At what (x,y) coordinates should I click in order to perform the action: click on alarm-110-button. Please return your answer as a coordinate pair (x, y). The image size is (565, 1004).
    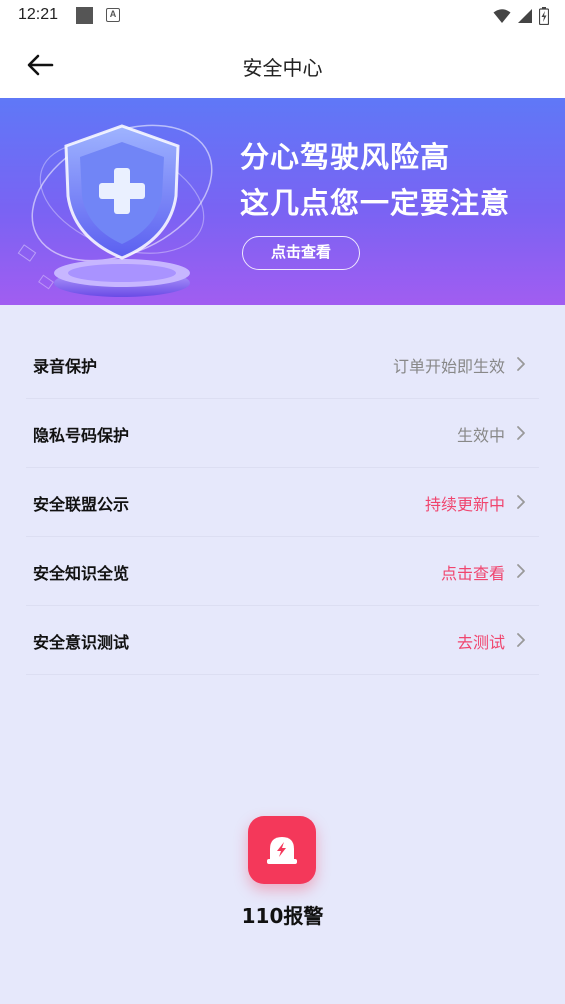
    Looking at the image, I should click on (282, 850).